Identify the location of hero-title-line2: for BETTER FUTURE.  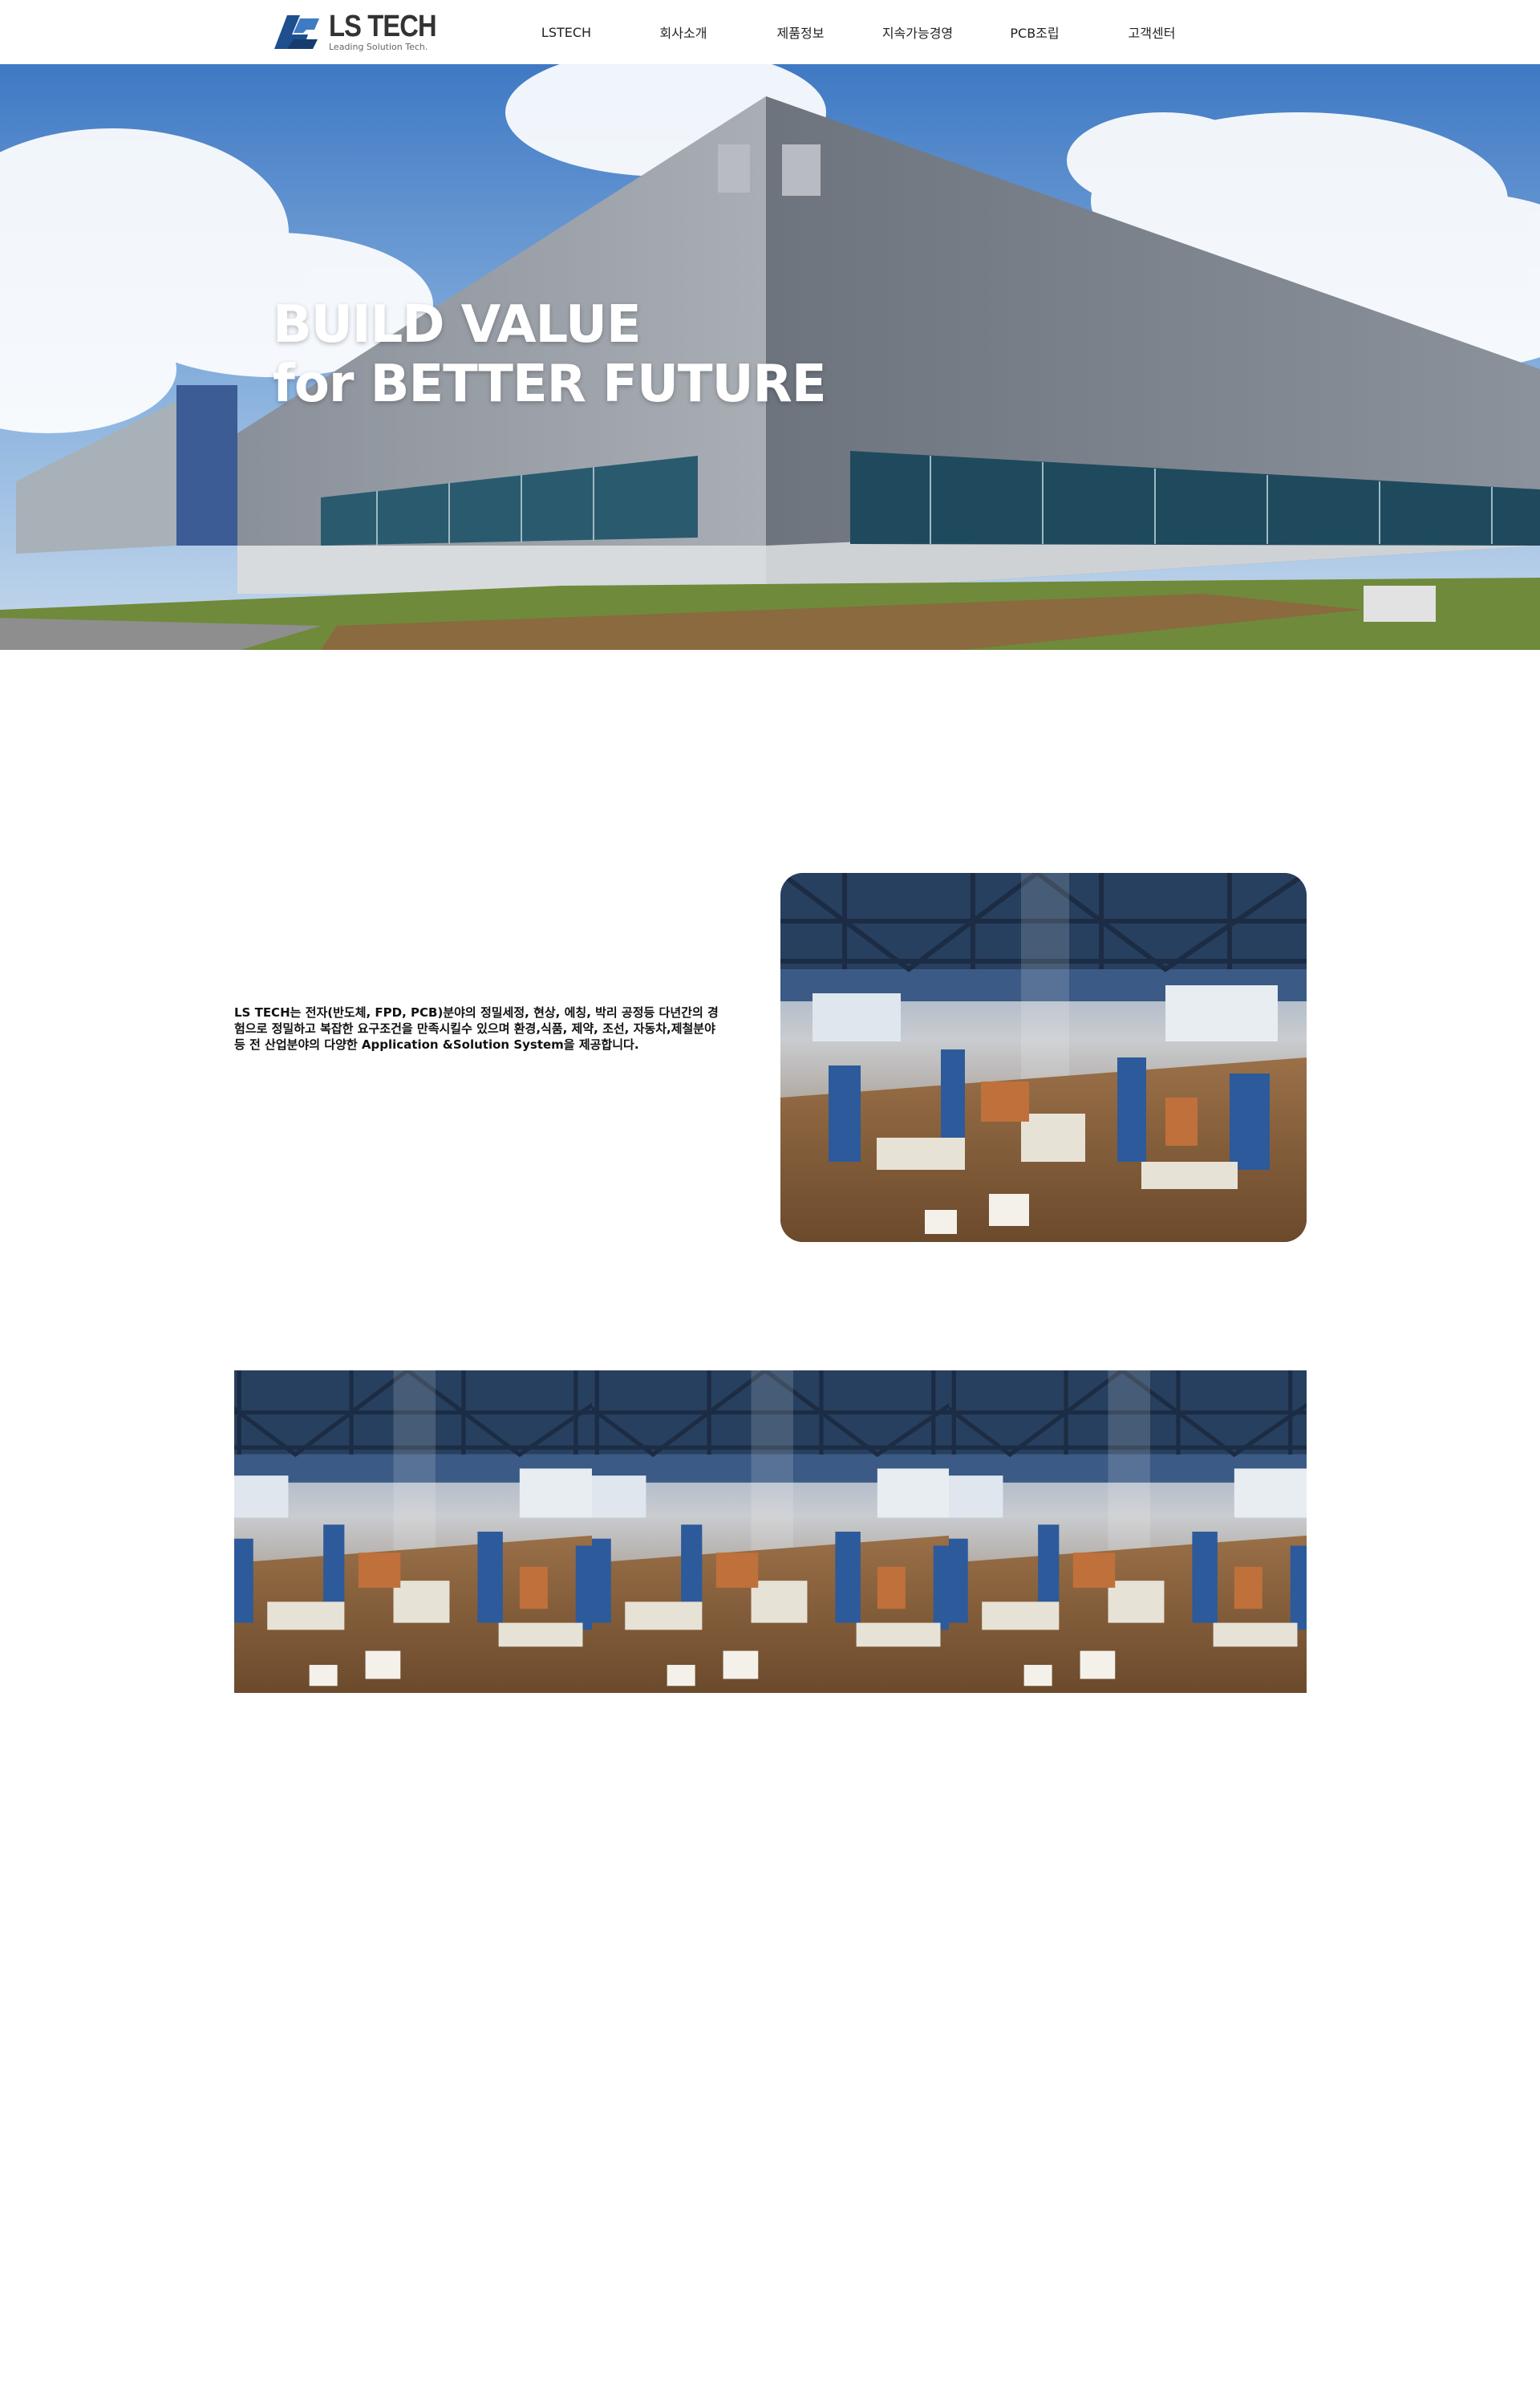
(550, 385).